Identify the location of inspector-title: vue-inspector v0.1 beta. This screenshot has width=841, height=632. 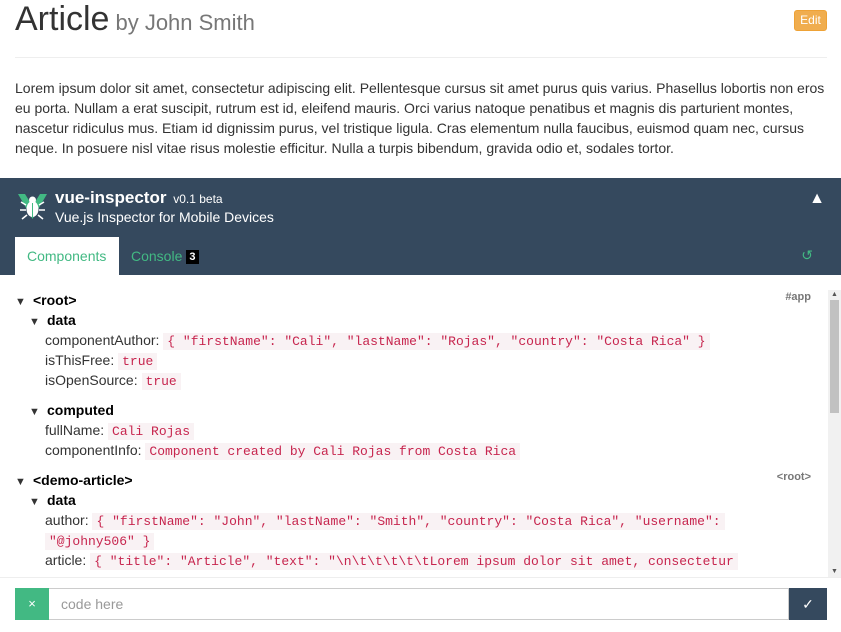
(139, 198).